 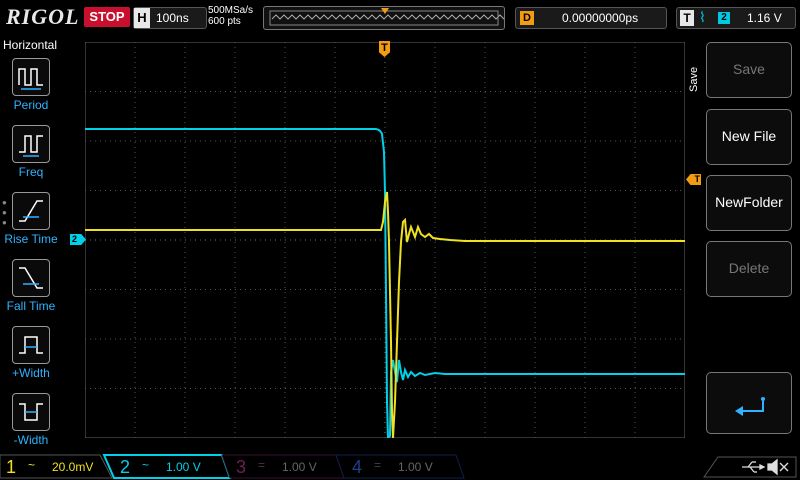 What do you see at coordinates (107, 17) in the screenshot?
I see `run-stop-status: STOP` at bounding box center [107, 17].